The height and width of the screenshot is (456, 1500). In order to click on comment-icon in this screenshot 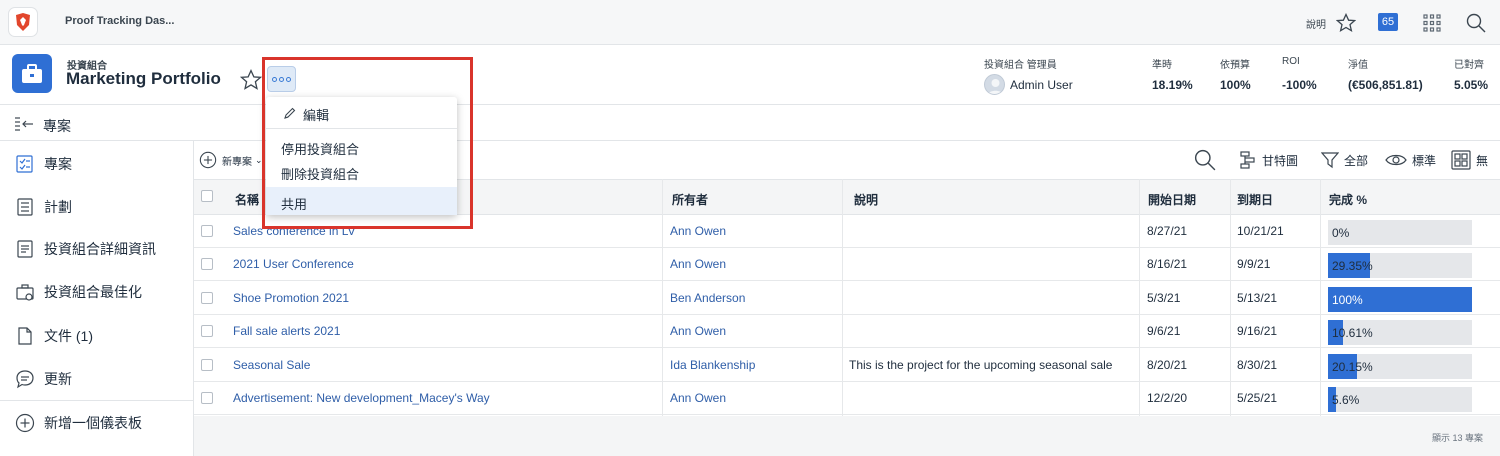, I will do `click(25, 379)`.